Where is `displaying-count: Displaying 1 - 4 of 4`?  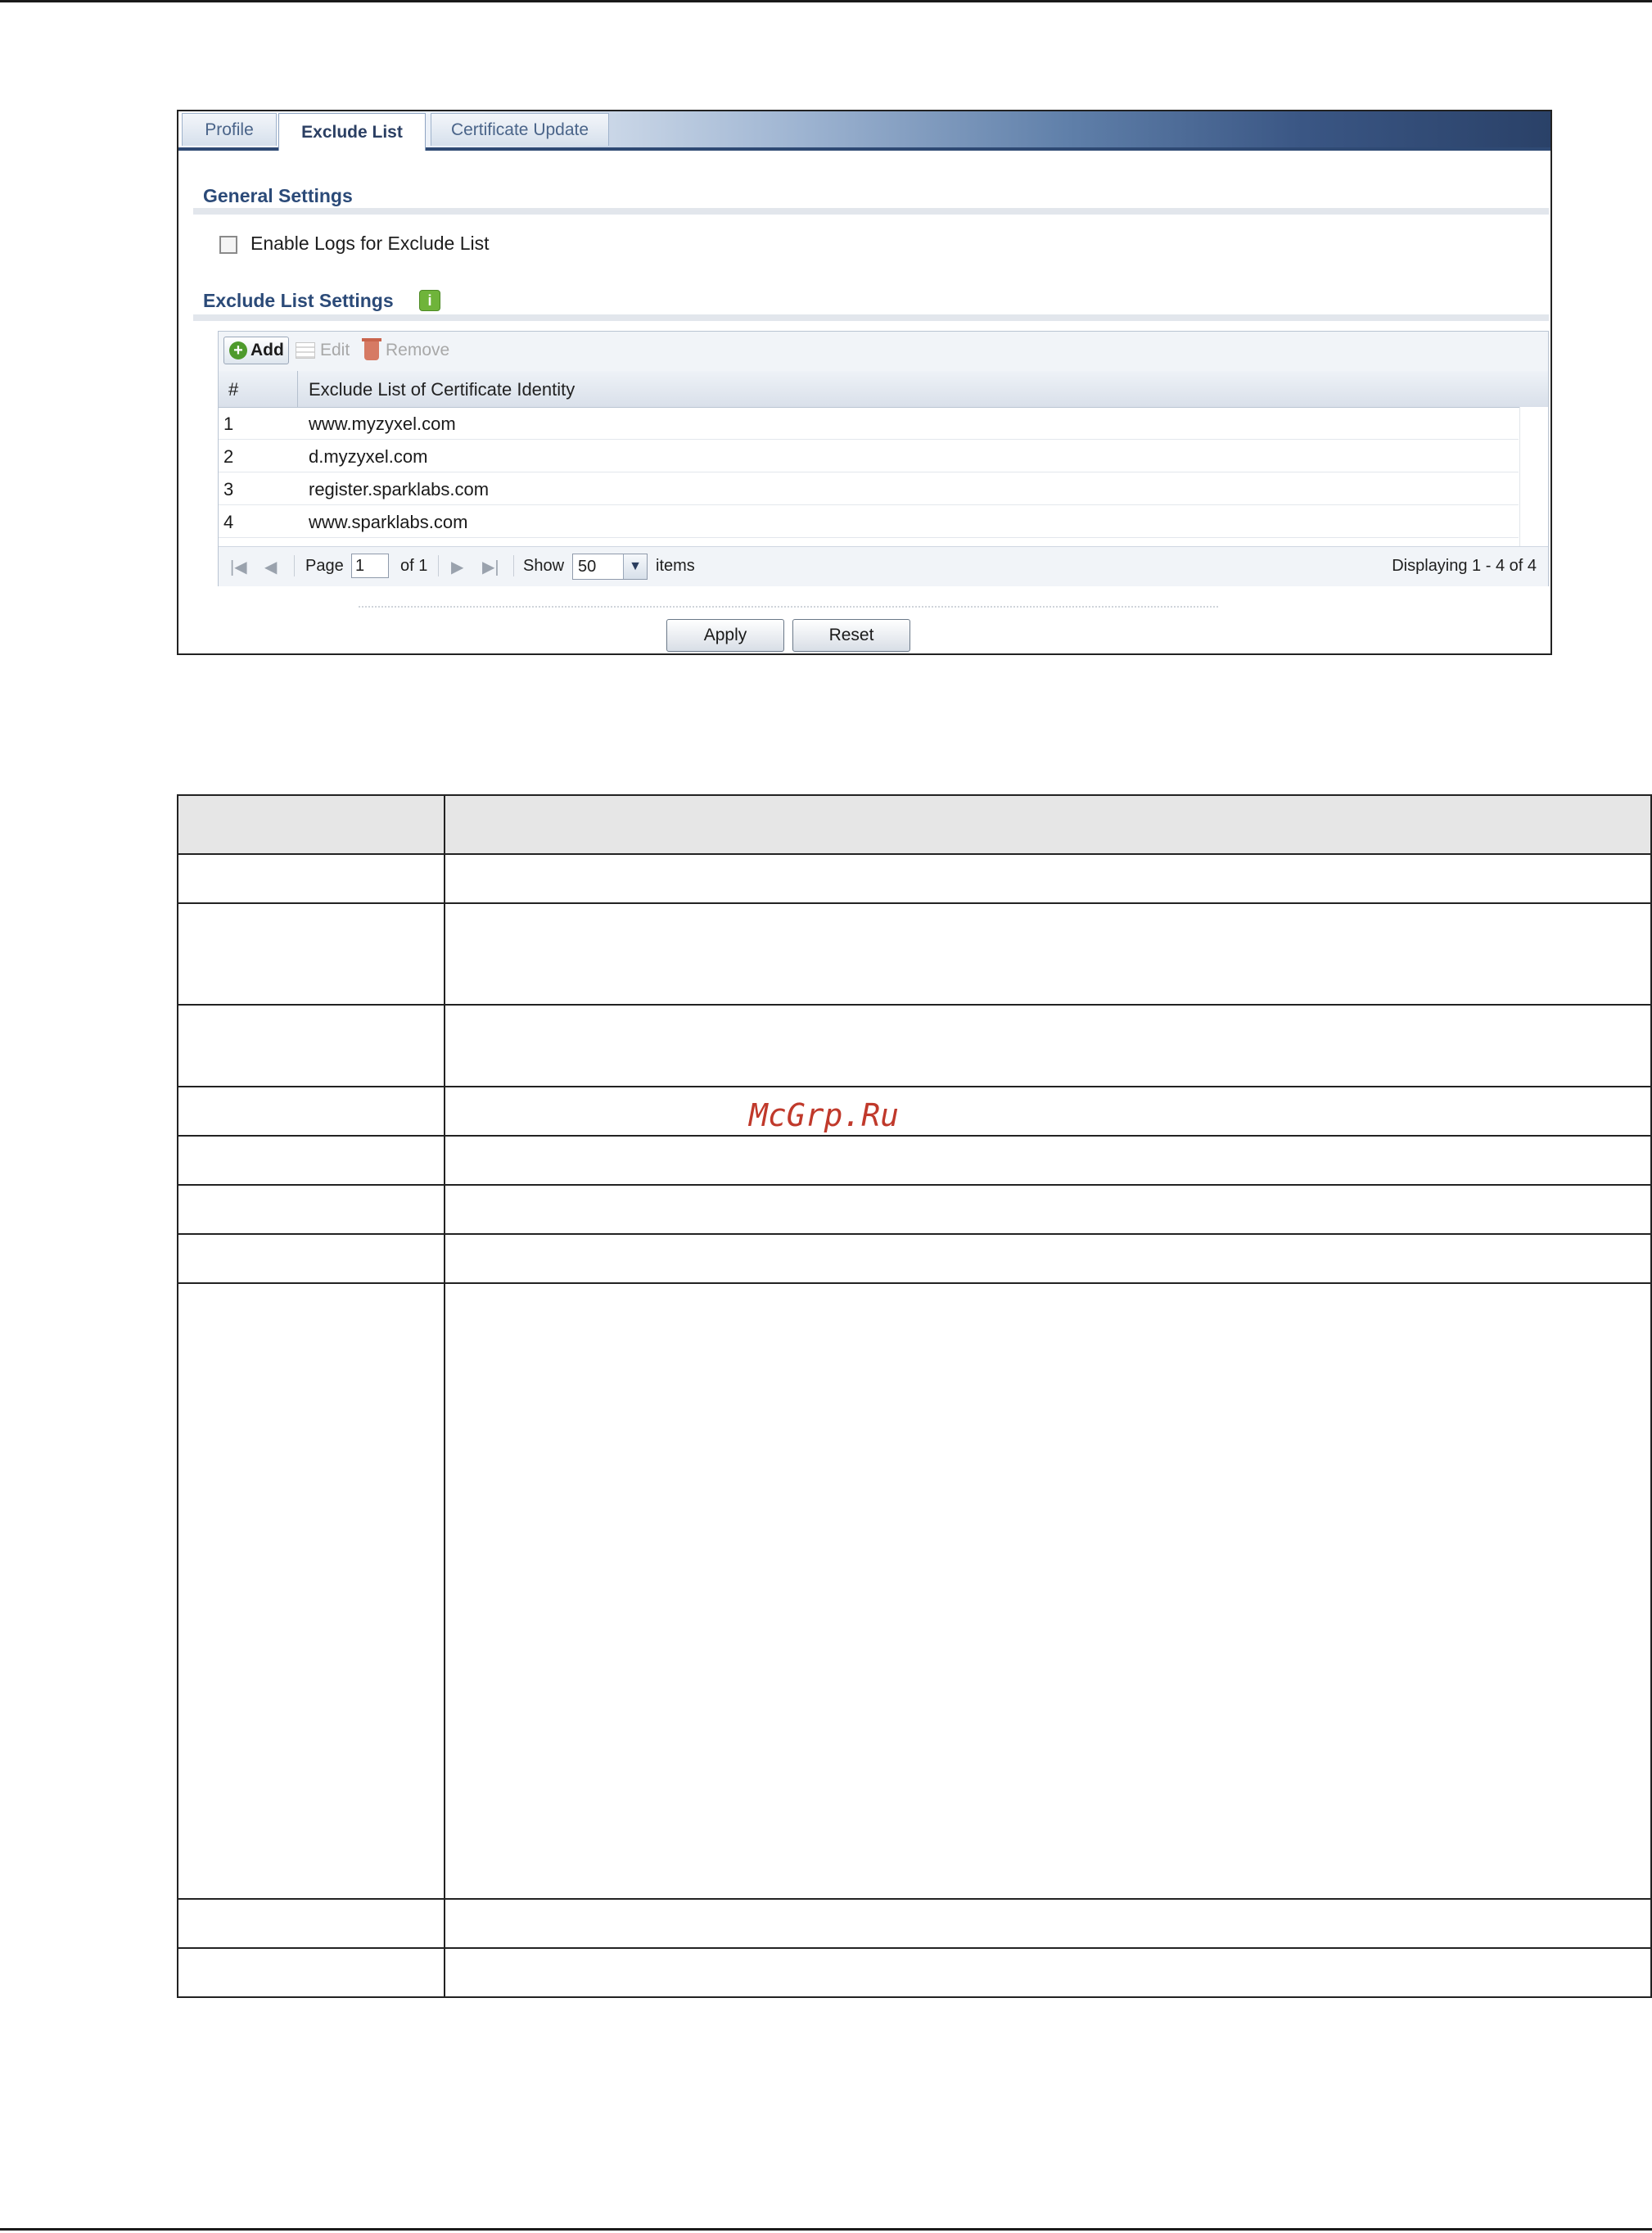
displaying-count: Displaying 1 - 4 of 4 is located at coordinates (1464, 566).